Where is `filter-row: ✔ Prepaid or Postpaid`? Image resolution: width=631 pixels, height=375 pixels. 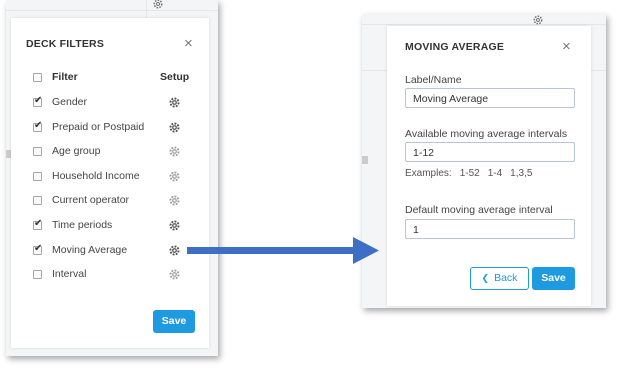
filter-row: ✔ Prepaid or Postpaid is located at coordinates (110, 128).